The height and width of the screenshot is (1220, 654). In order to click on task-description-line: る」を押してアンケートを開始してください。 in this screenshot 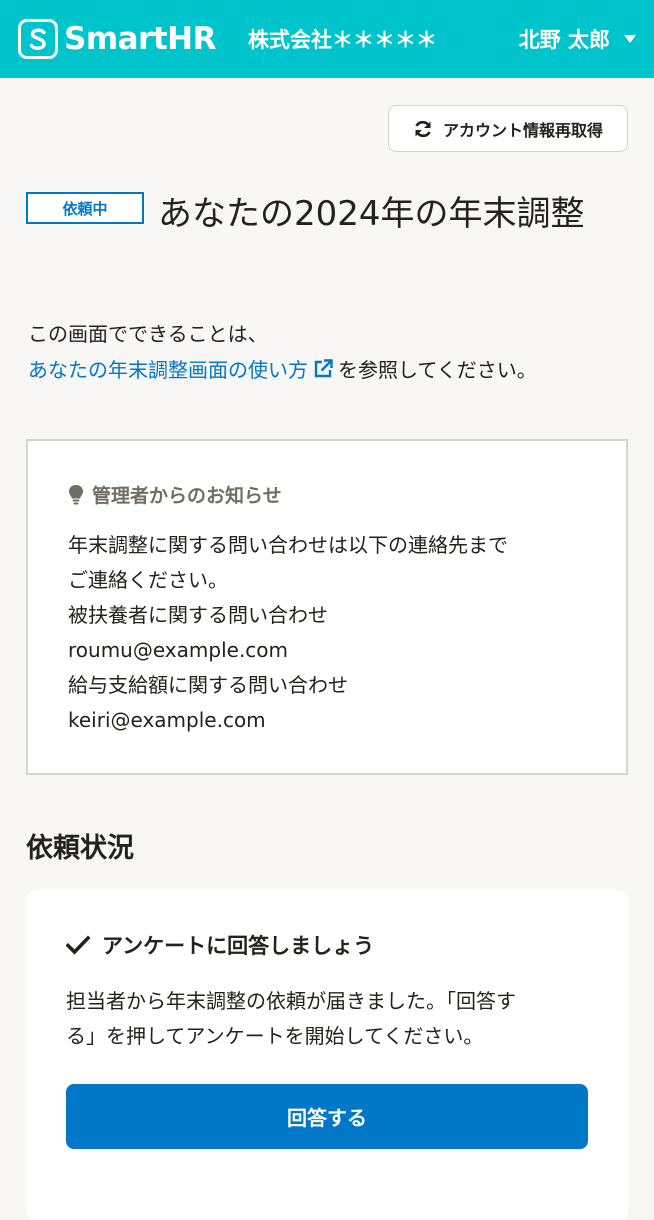, I will do `click(275, 1036)`.